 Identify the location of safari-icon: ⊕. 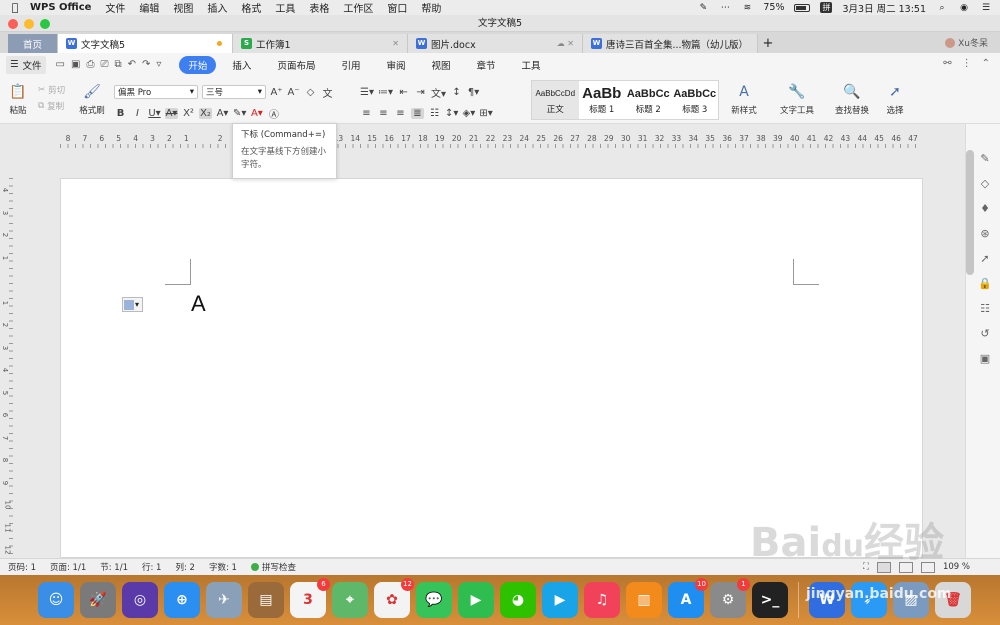
(182, 600).